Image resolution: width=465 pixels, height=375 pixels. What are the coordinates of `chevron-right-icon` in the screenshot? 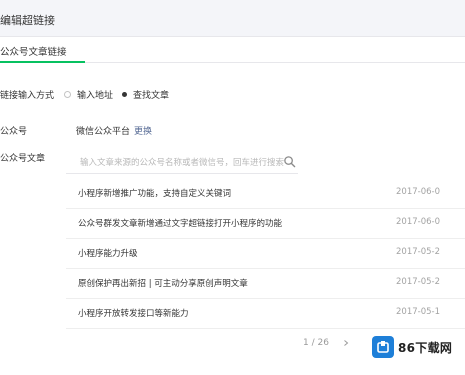 It's located at (346, 343).